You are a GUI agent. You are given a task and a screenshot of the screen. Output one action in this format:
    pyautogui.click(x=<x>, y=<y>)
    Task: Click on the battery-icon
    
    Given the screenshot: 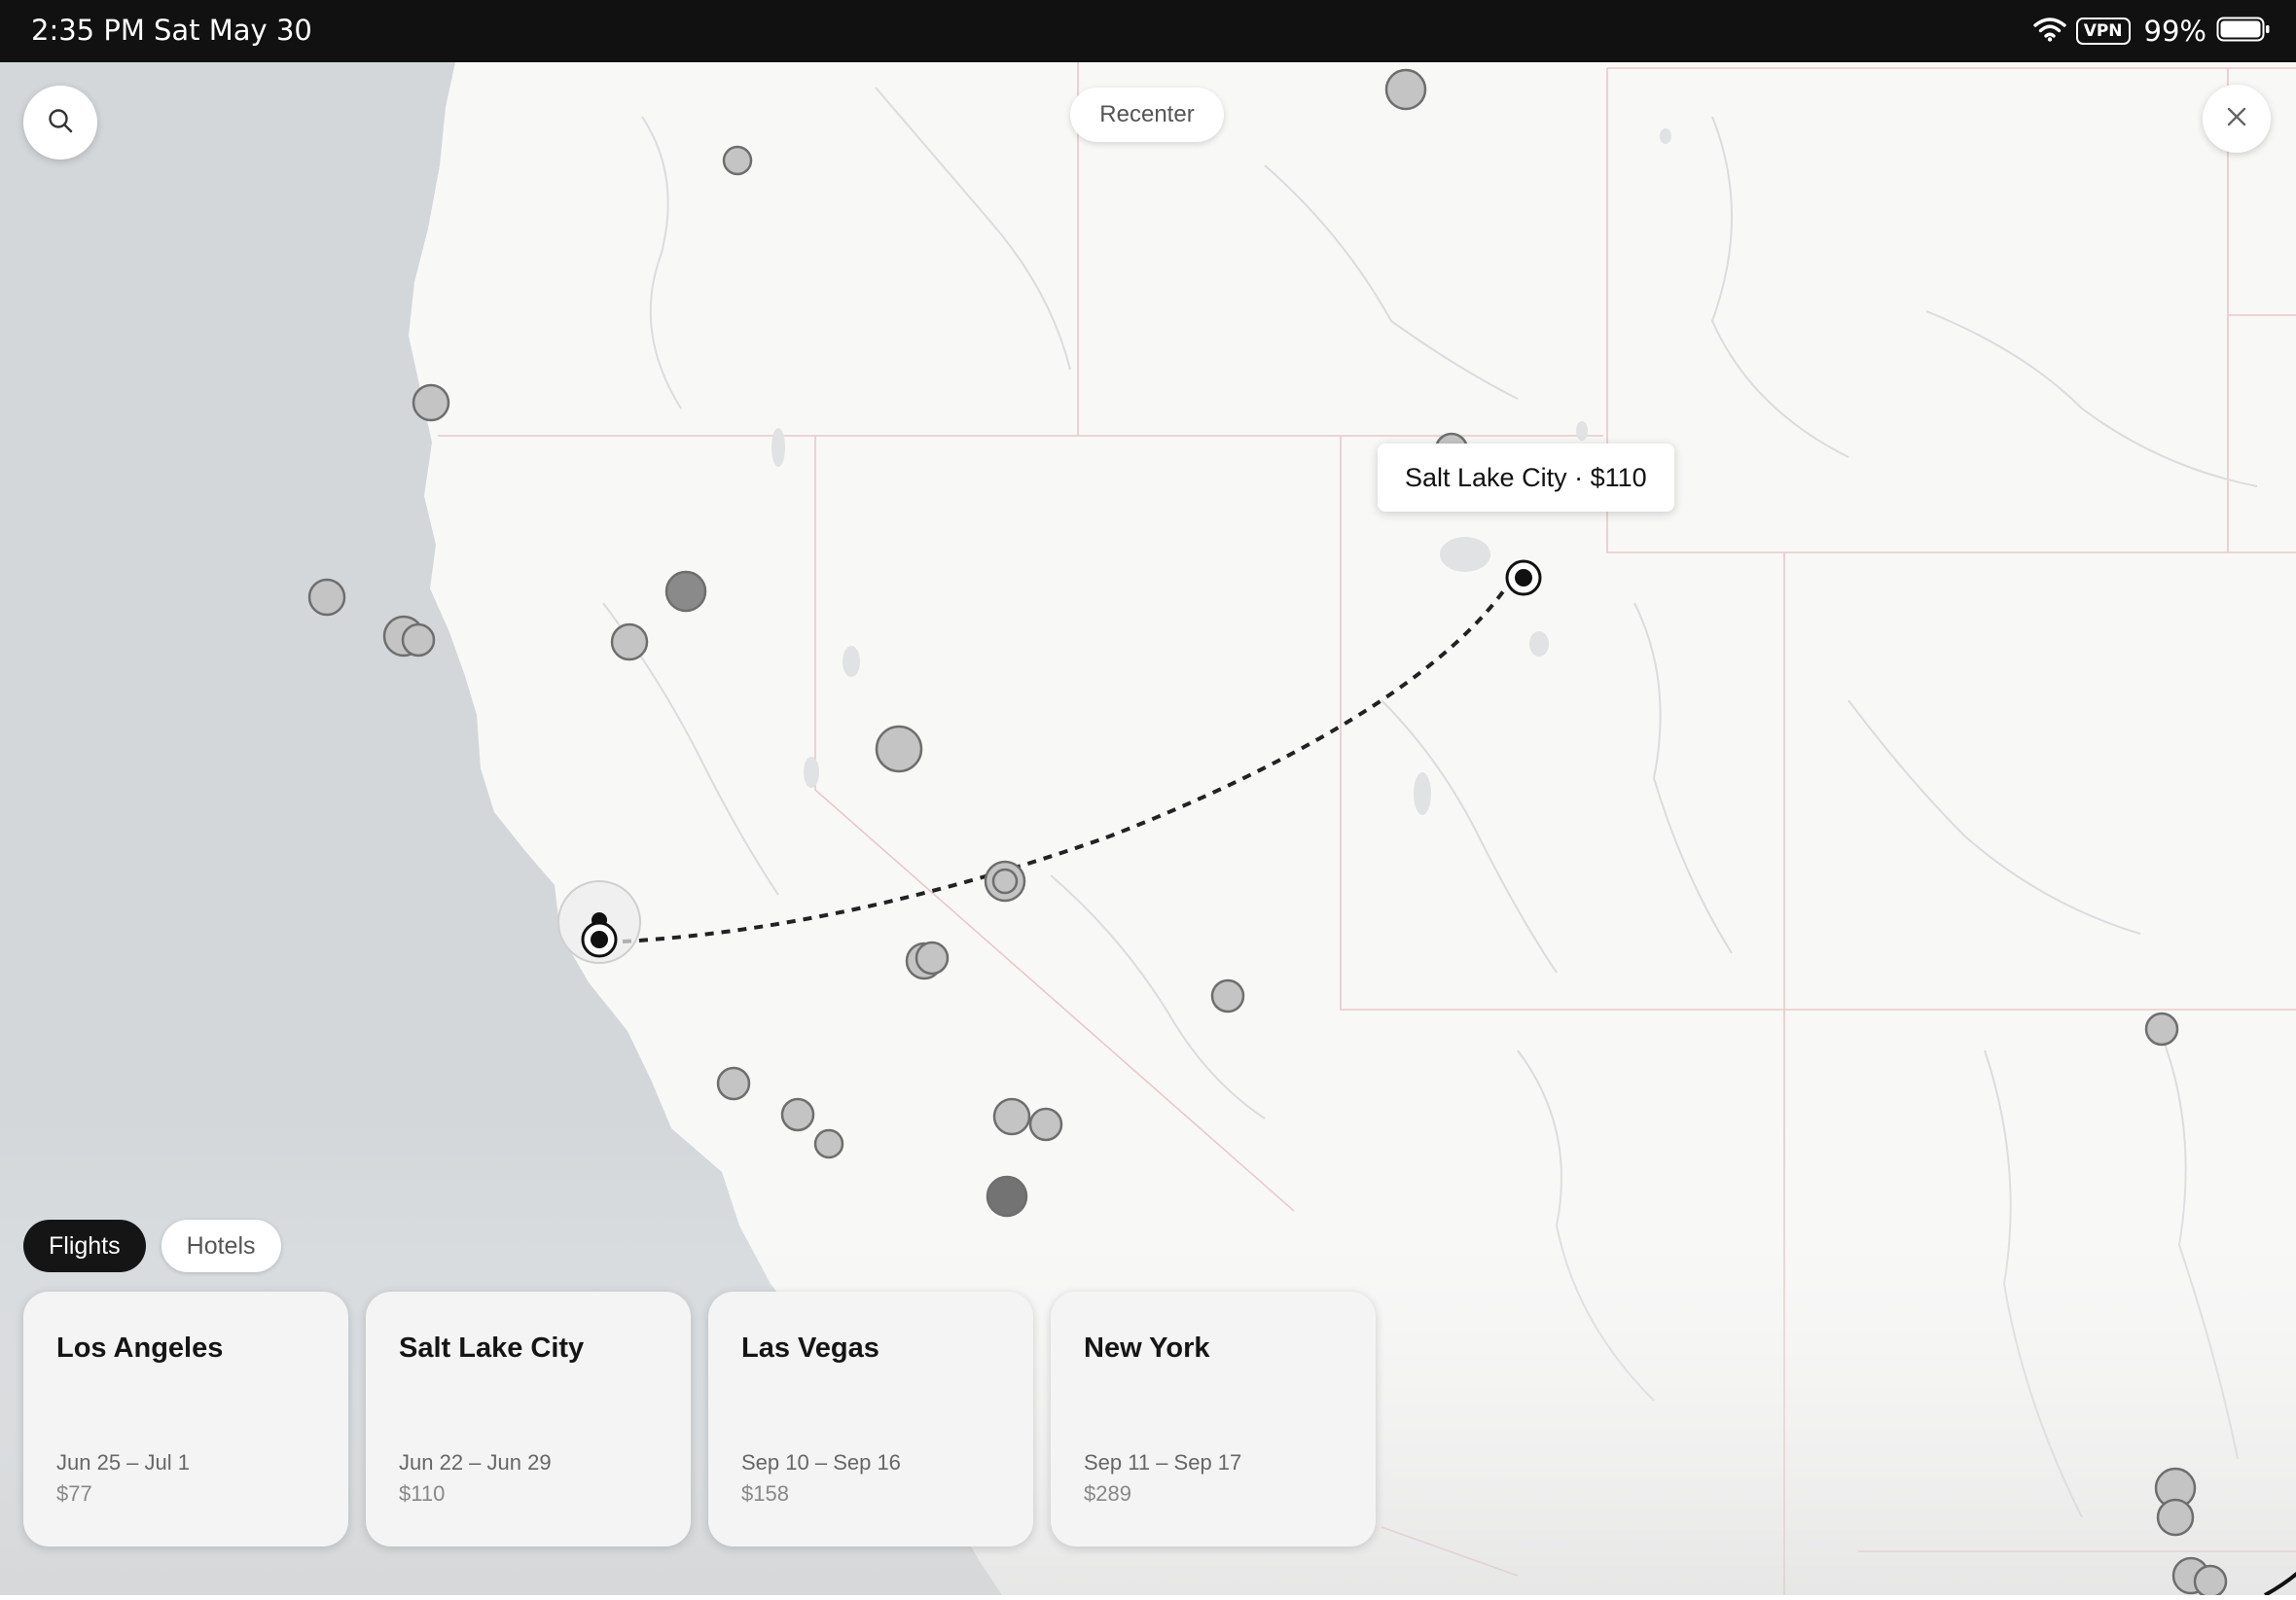 What is the action you would take?
    pyautogui.click(x=2243, y=31)
    